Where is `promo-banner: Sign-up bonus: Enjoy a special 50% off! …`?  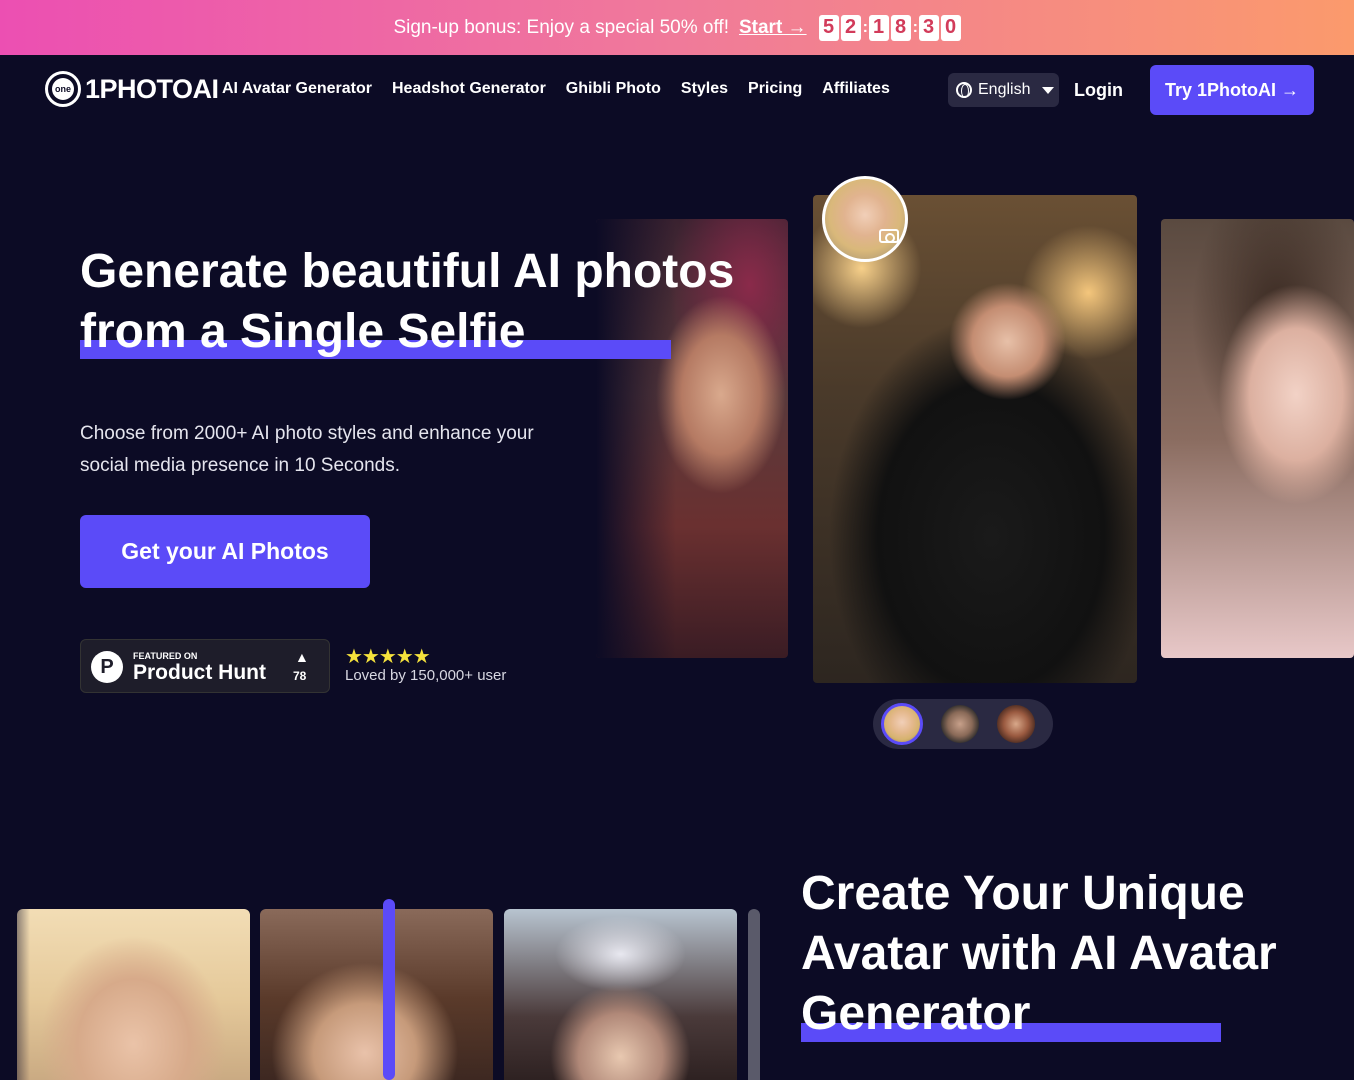
promo-banner: Sign-up bonus: Enjoy a special 50% off! … is located at coordinates (677, 27).